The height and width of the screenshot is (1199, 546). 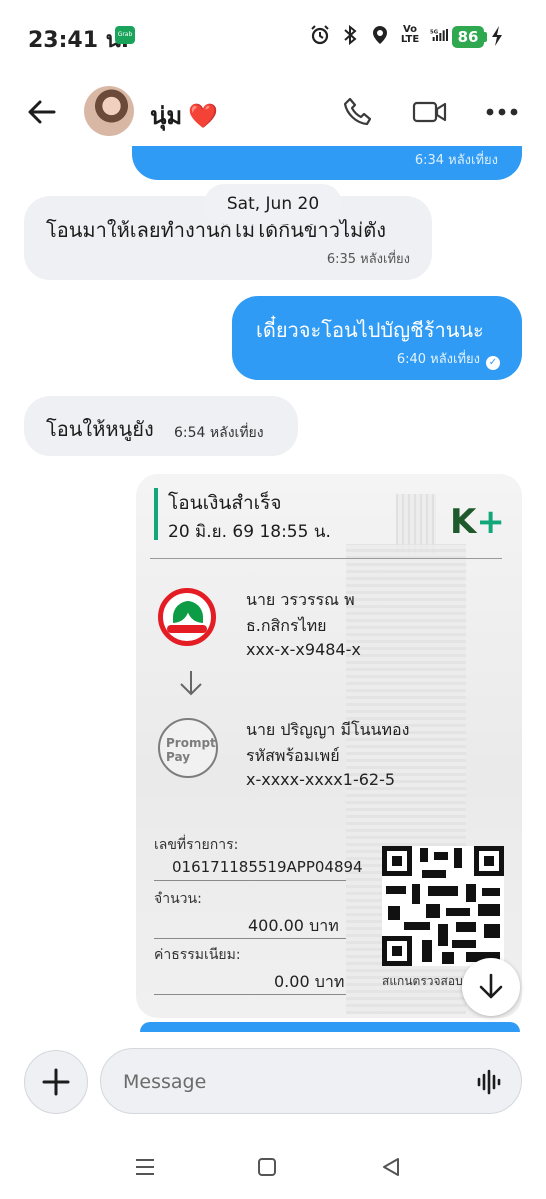 I want to click on alarm-icon, so click(x=320, y=35).